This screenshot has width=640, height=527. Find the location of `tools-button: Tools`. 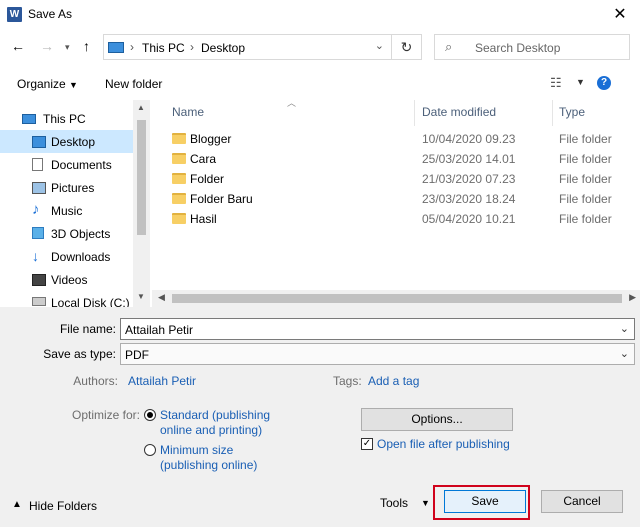

tools-button: Tools is located at coordinates (394, 503).